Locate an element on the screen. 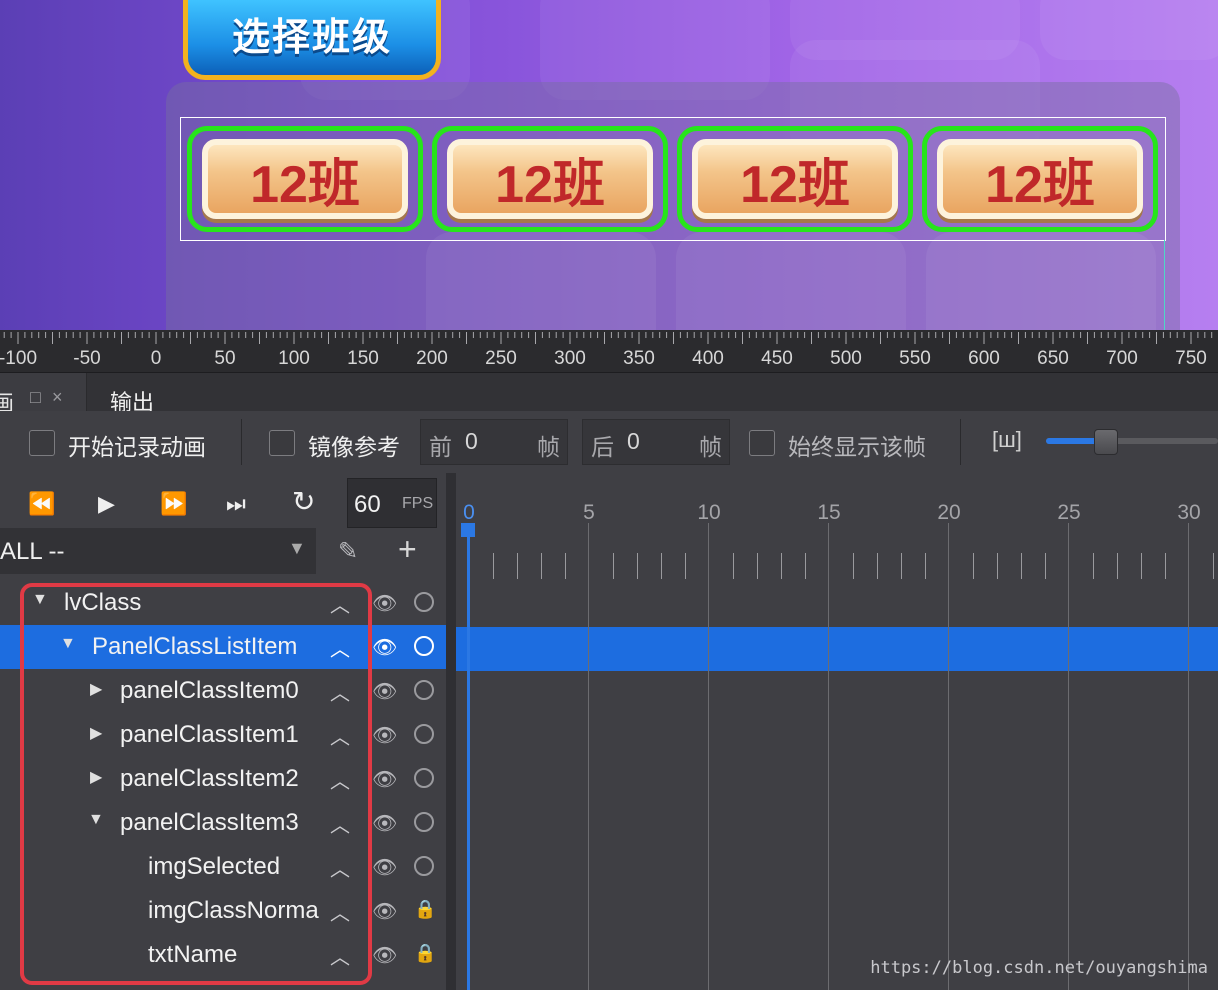 Image resolution: width=1218 pixels, height=990 pixels. next-frames-field: 后 0 帧 is located at coordinates (656, 442).